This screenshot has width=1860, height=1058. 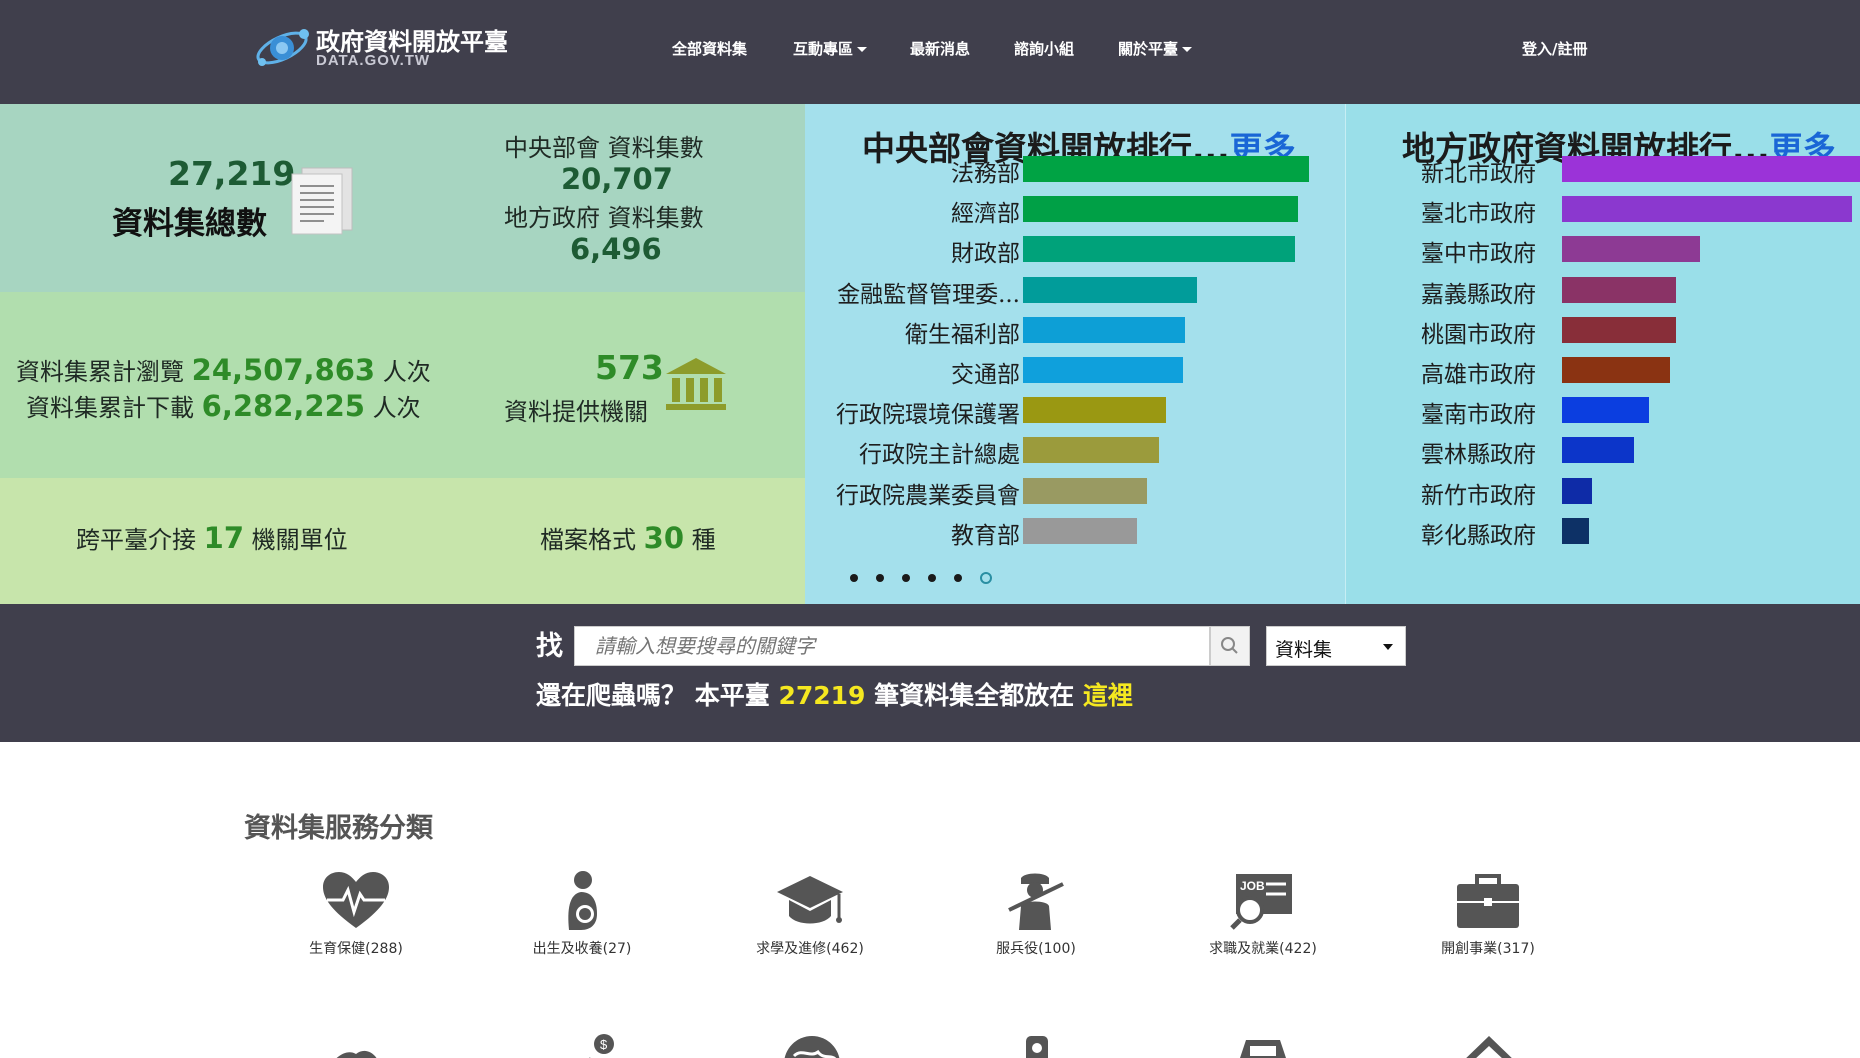 I want to click on nav-about: 關於平臺, so click(x=1155, y=48).